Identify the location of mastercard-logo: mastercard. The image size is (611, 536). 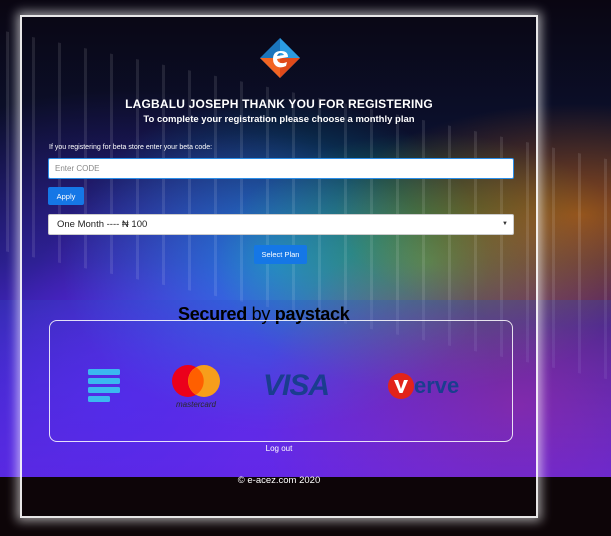
(196, 388).